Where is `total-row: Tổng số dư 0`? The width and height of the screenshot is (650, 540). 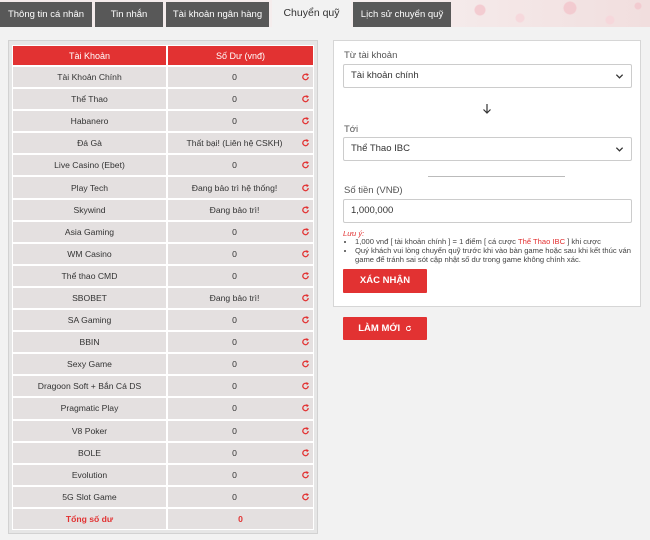 total-row: Tổng số dư 0 is located at coordinates (163, 518).